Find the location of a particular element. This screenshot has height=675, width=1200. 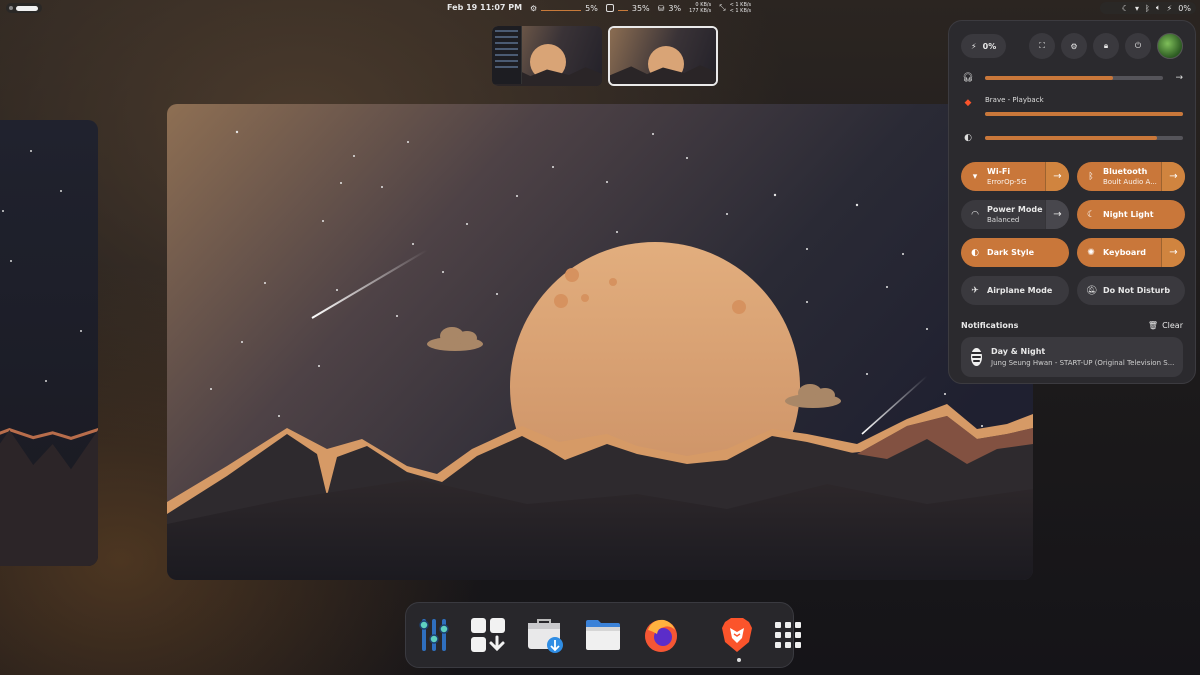

clear-notifications-button: 🗑︎ Clear is located at coordinates (1165, 325).